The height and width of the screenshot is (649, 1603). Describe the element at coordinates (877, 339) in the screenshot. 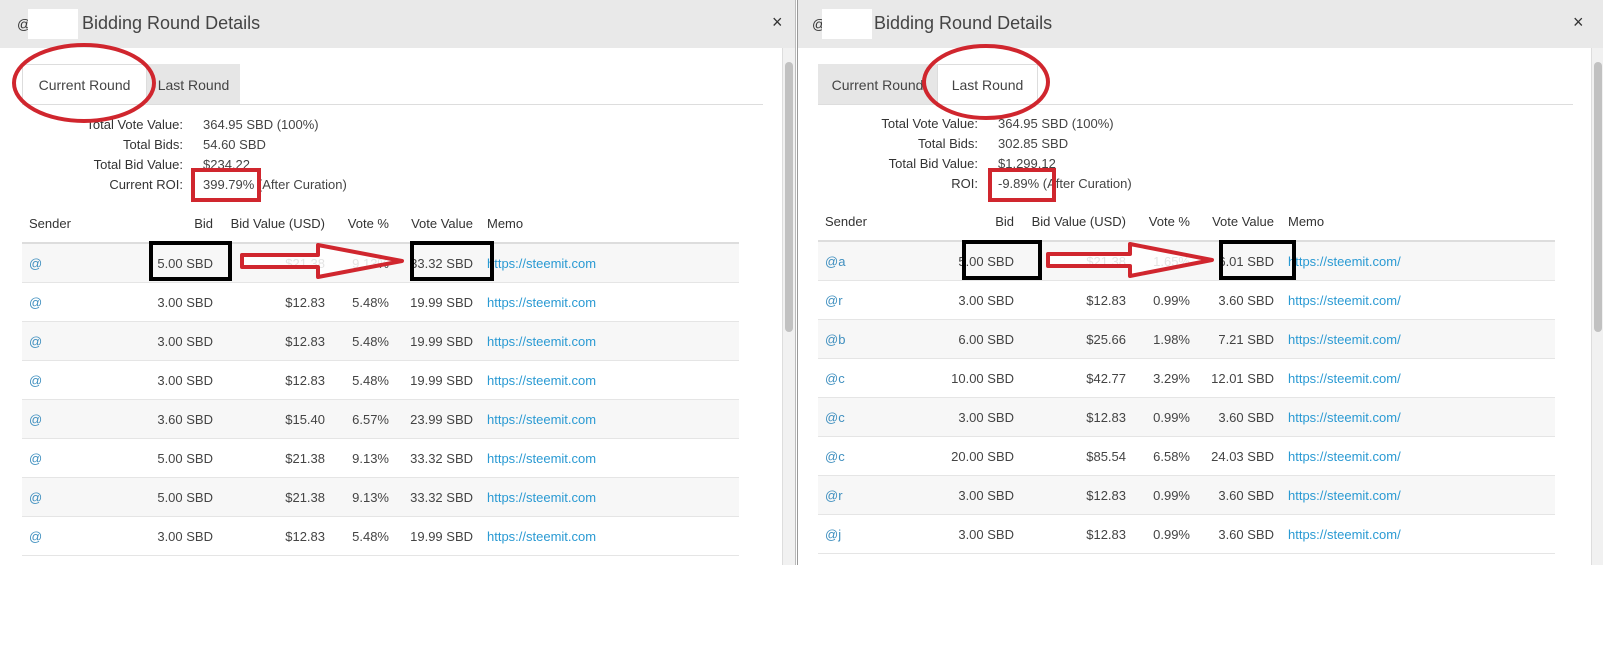

I see `sender-link: @b` at that location.